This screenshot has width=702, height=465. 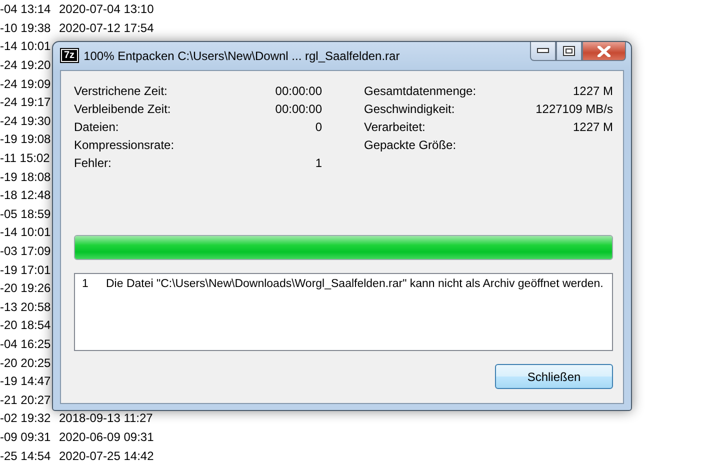 I want to click on window-title: 100% Entpacken C:\Users\New\Downl ... rgl_Saalfelden.rar, so click(x=242, y=55).